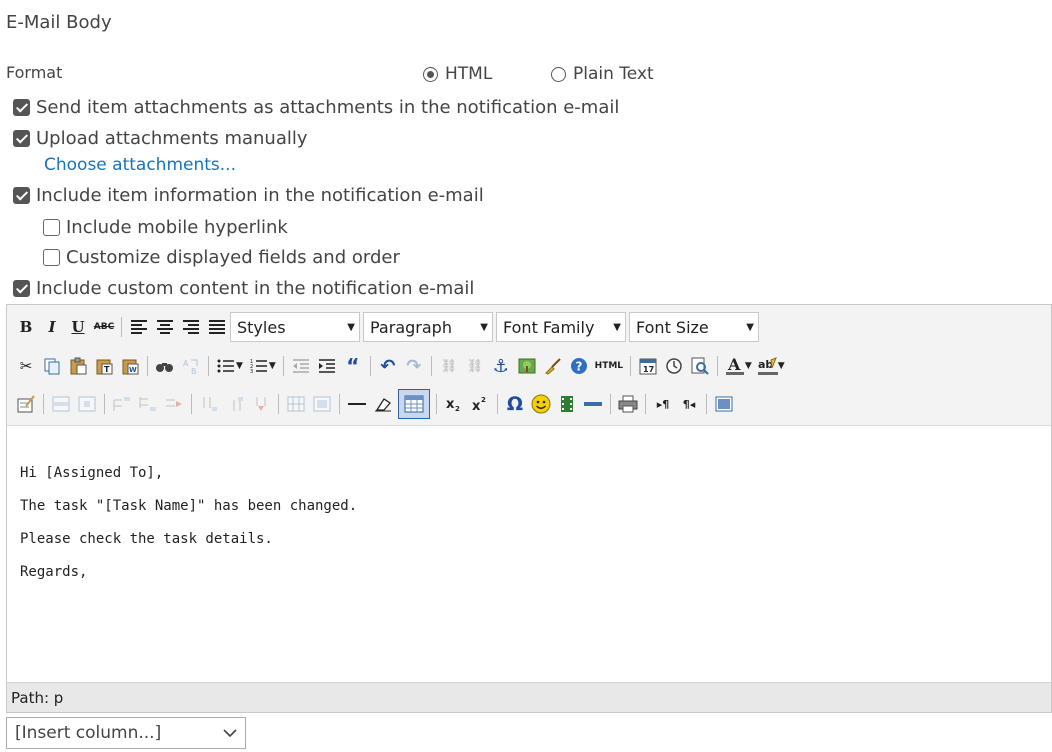  What do you see at coordinates (567, 404) in the screenshot?
I see `media-icon` at bounding box center [567, 404].